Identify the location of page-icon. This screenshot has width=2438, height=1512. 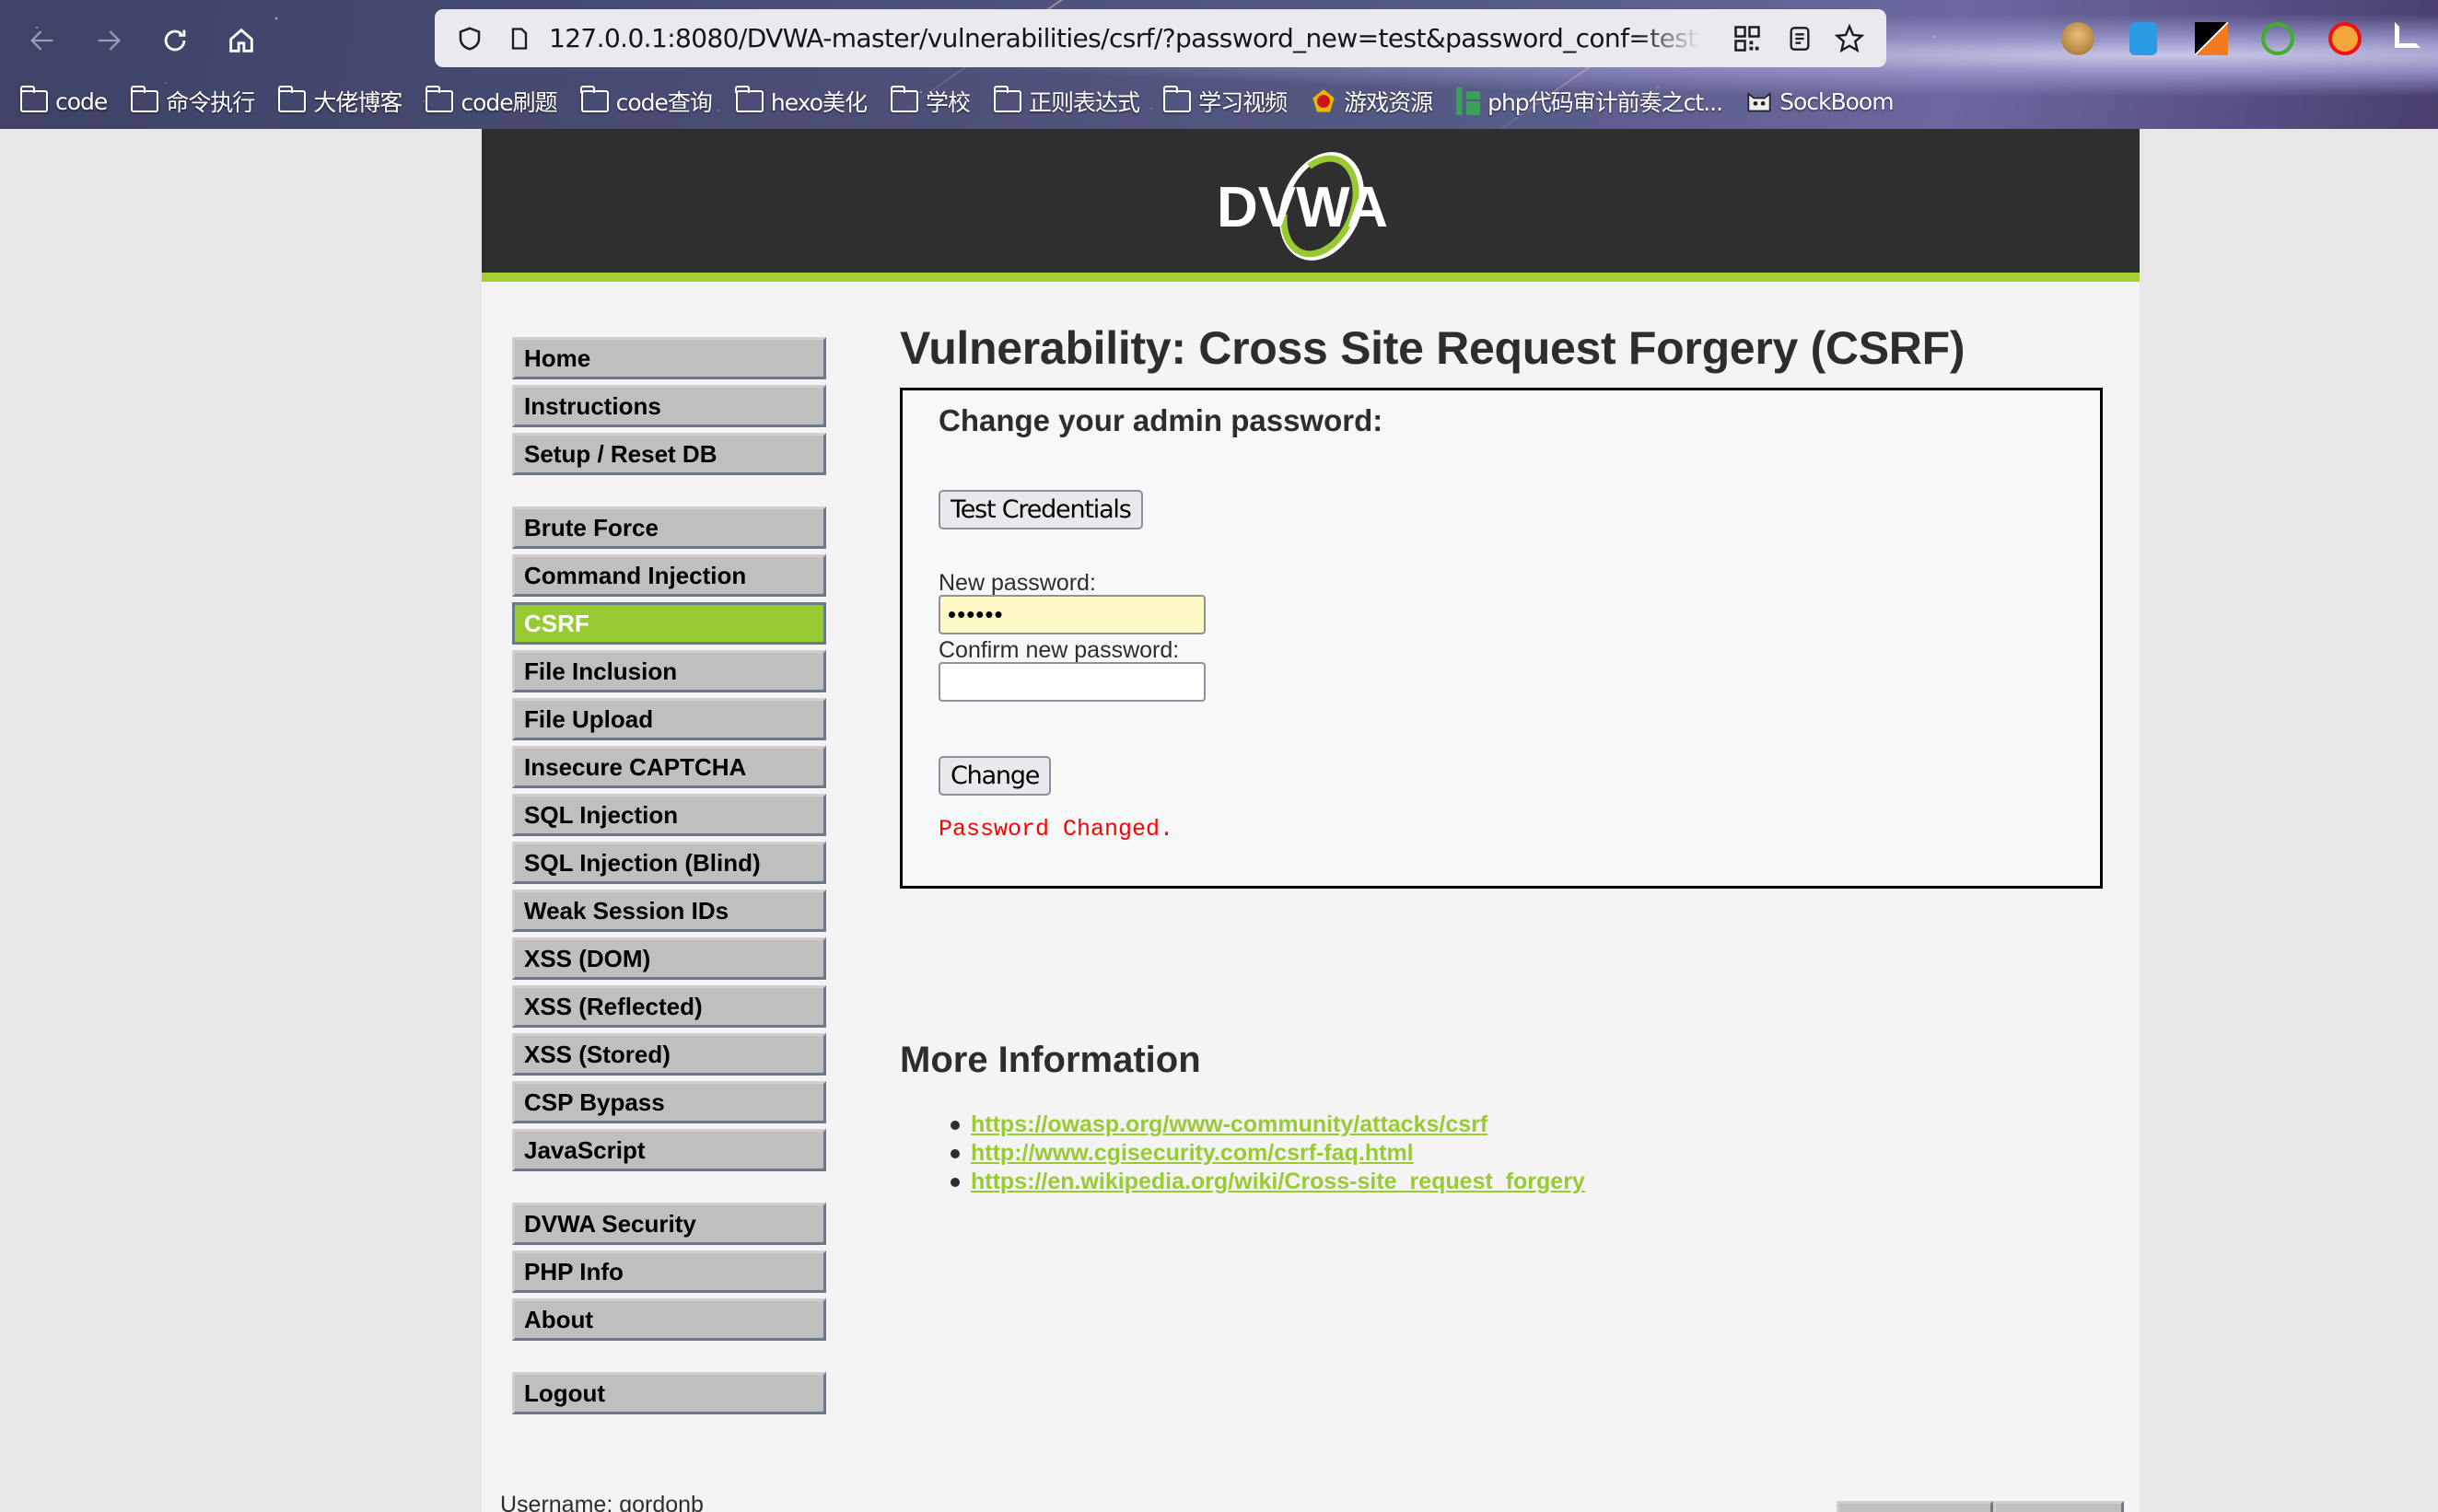
(519, 39).